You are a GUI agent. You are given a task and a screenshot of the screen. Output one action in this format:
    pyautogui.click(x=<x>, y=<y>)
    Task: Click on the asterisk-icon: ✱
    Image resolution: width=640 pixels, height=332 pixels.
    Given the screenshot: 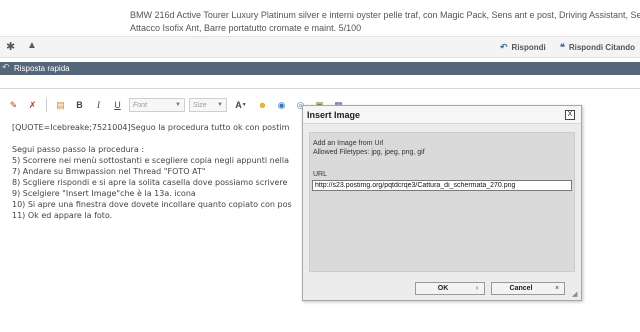 What is the action you would take?
    pyautogui.click(x=10, y=46)
    